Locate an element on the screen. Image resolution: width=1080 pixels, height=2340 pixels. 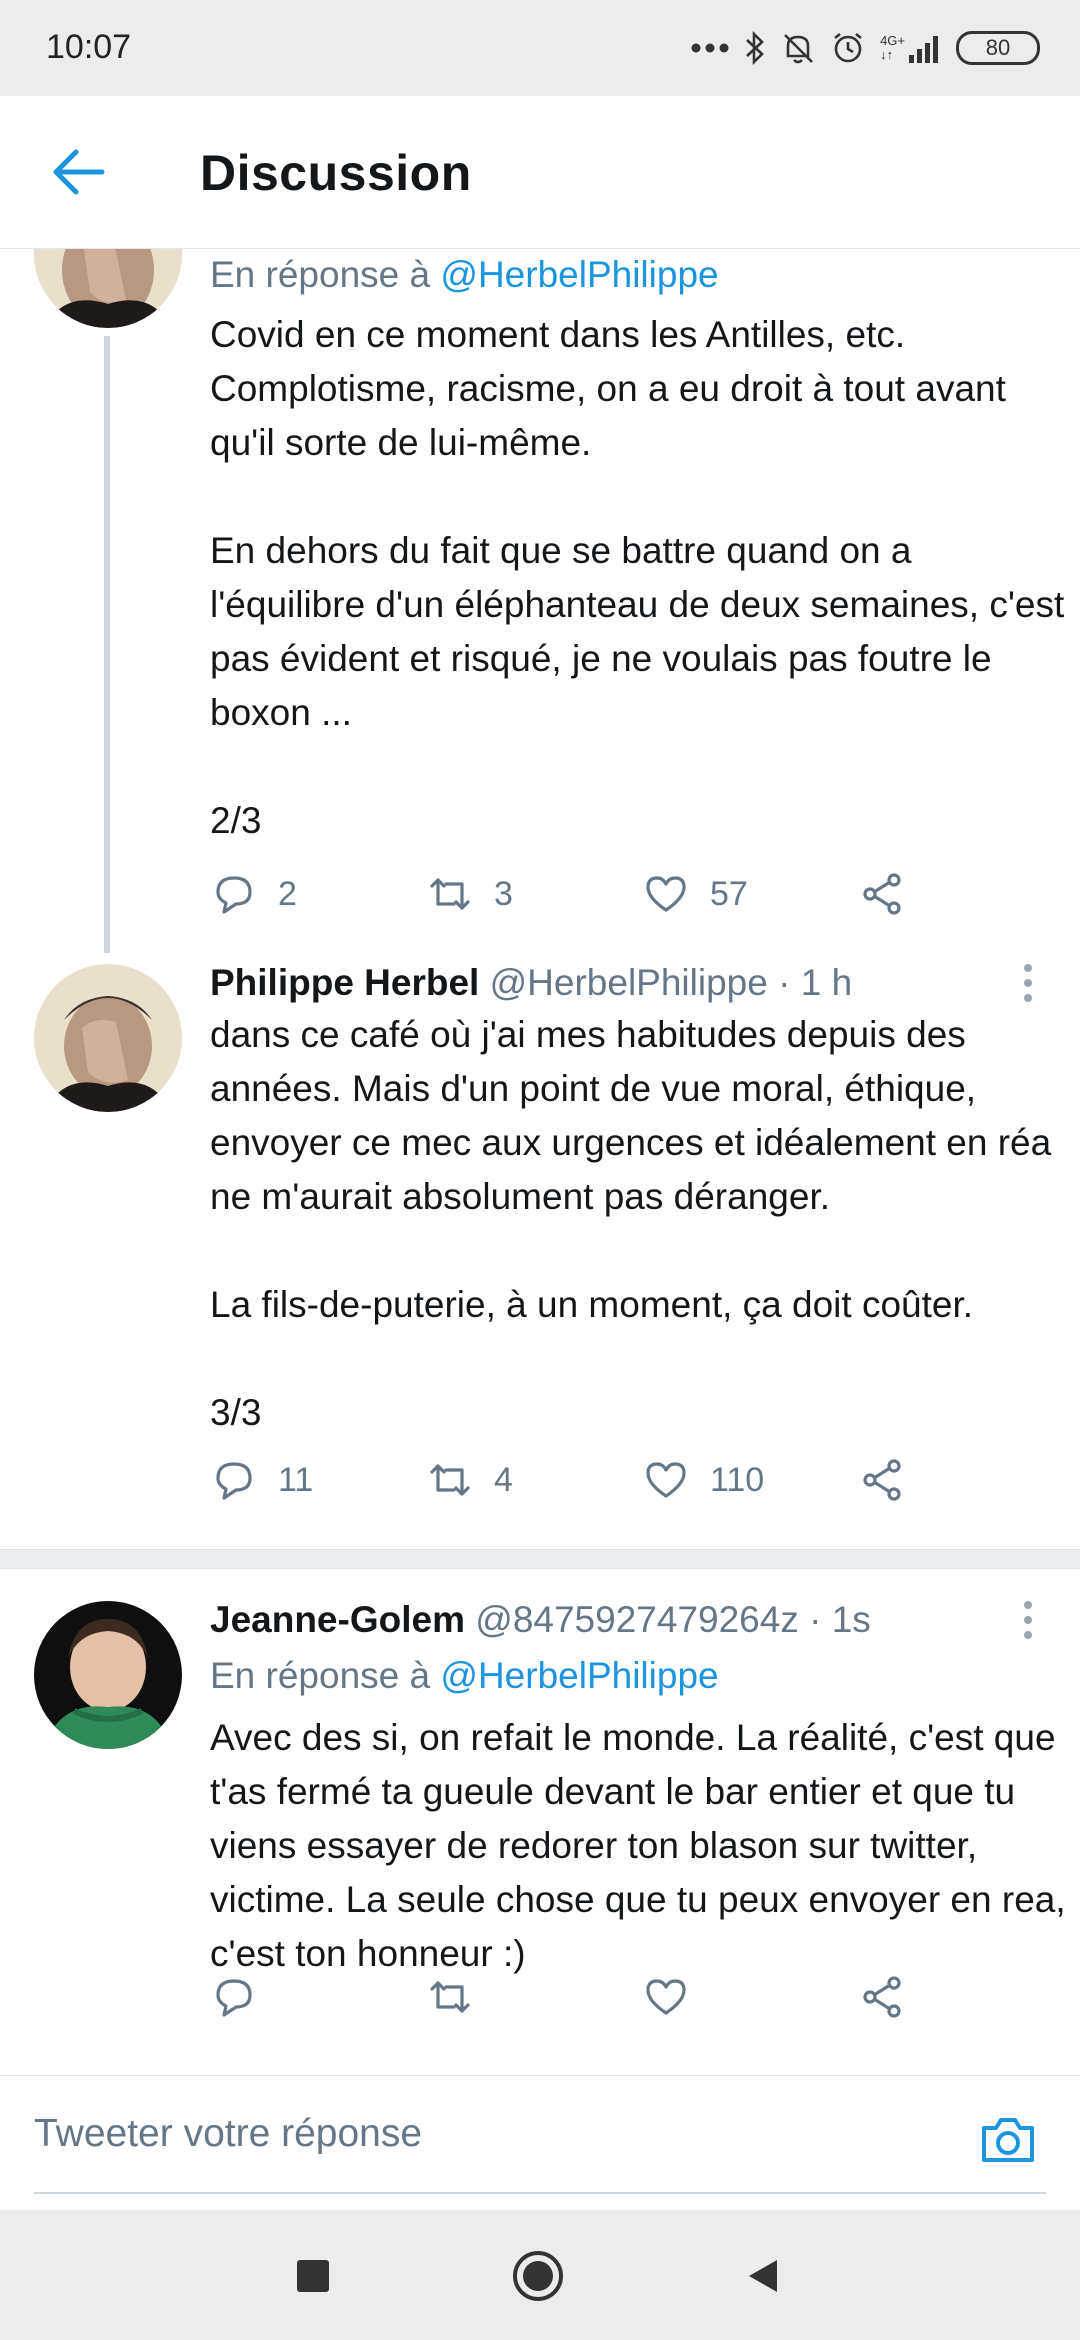
author-meta: @8475927479264z · 1s is located at coordinates (667, 1619).